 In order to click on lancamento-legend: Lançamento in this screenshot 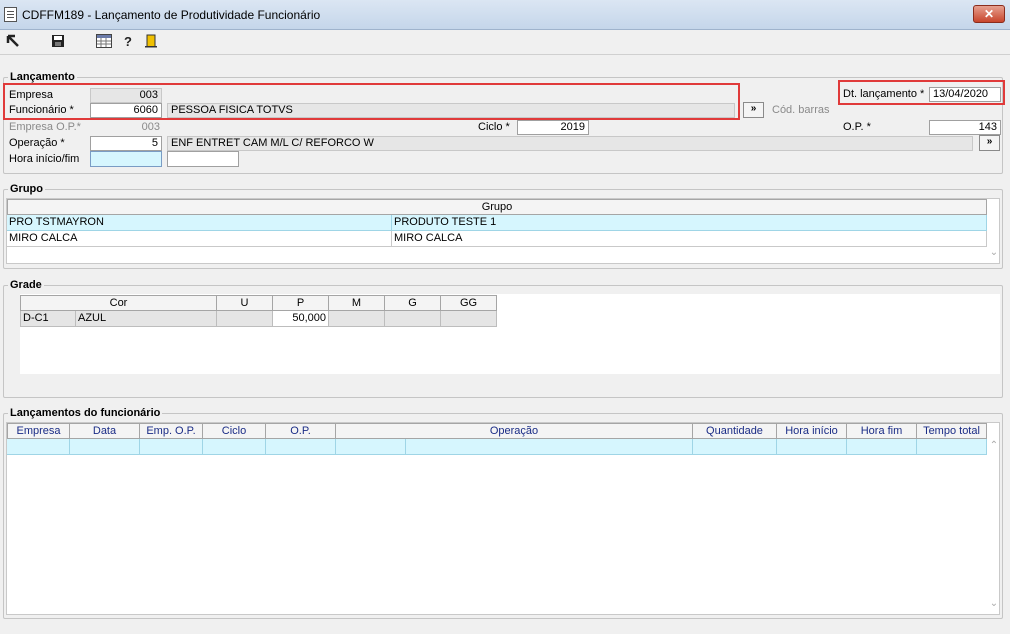, I will do `click(42, 77)`.